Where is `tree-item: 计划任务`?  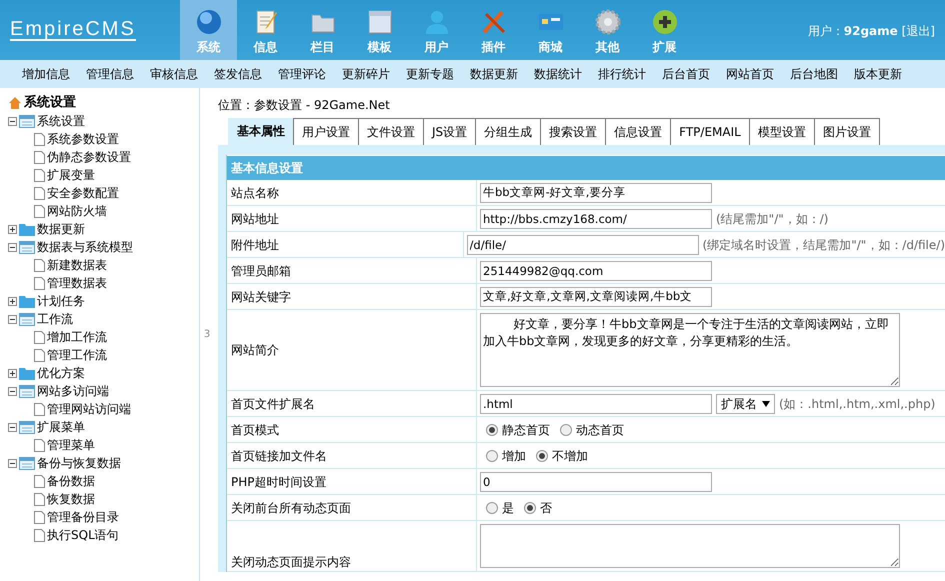
tree-item: 计划任务 is located at coordinates (61, 301).